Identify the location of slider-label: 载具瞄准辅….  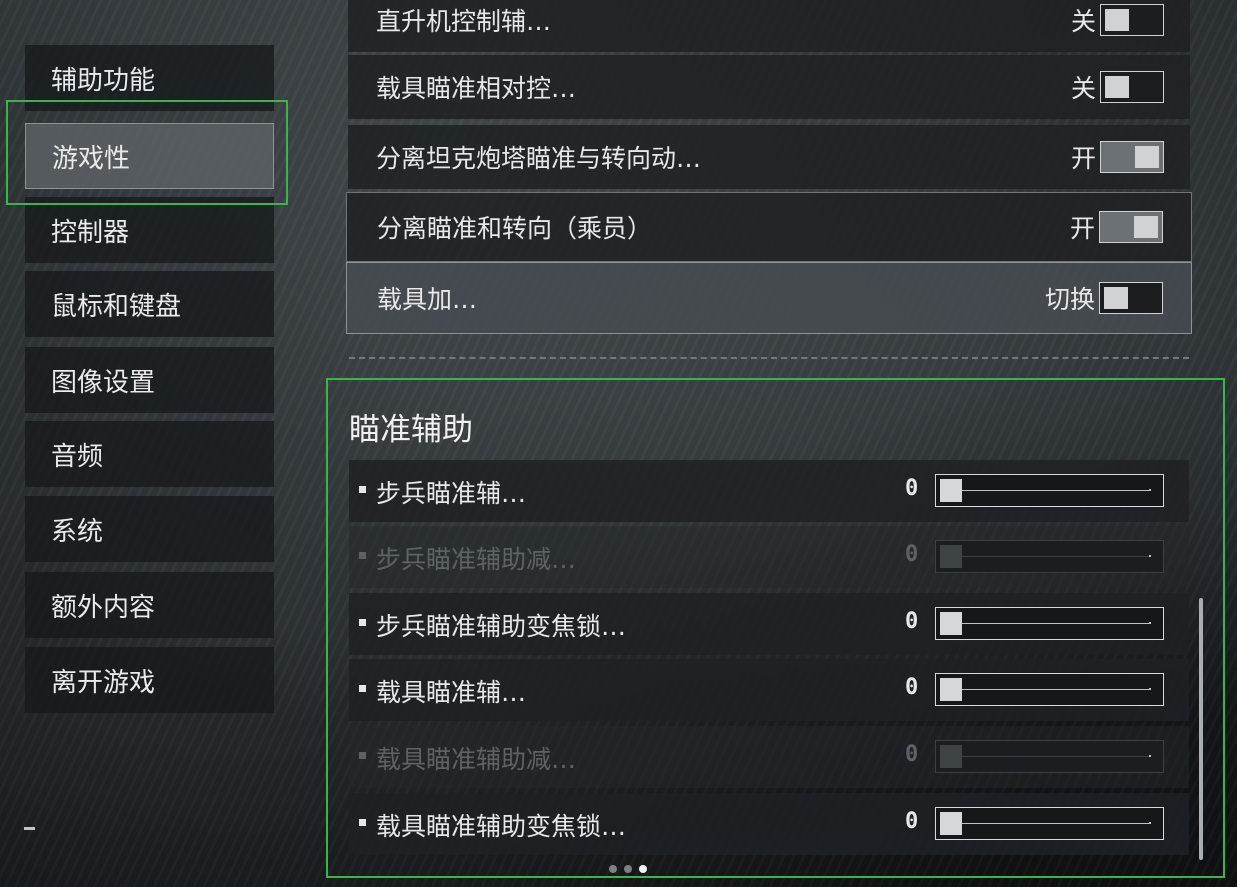
(451, 692).